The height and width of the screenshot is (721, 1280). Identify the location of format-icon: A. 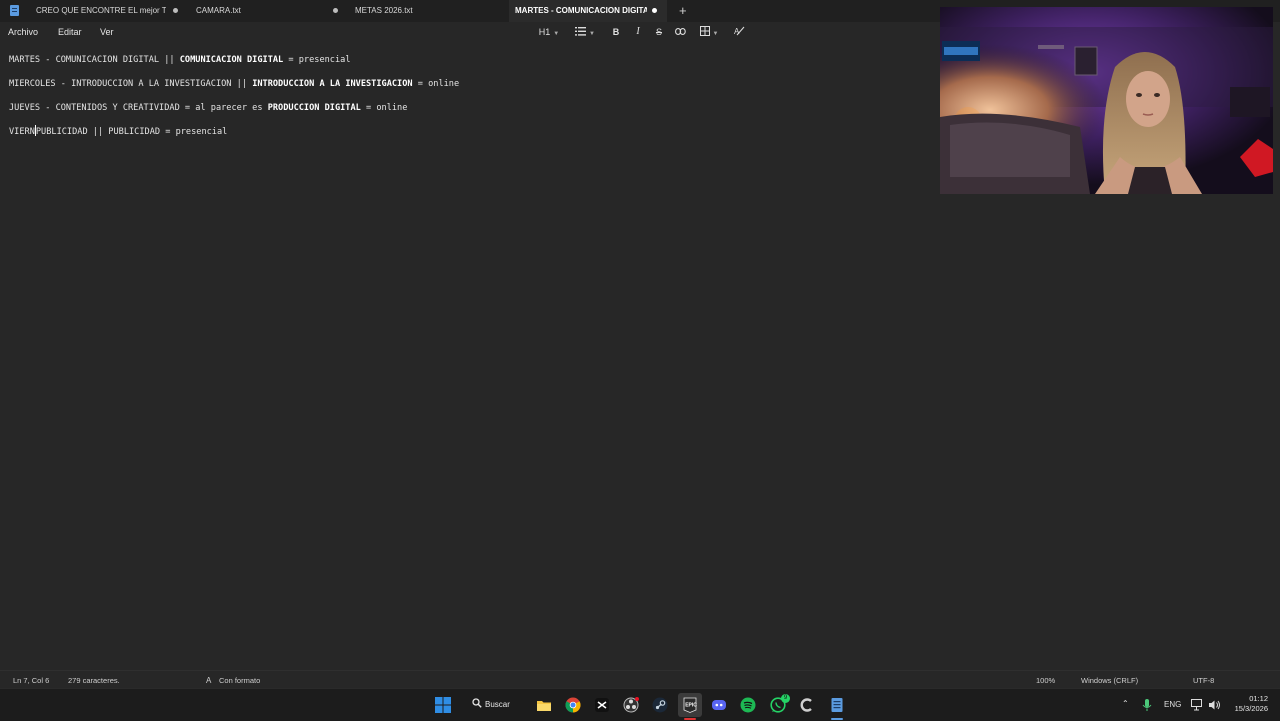
(209, 680).